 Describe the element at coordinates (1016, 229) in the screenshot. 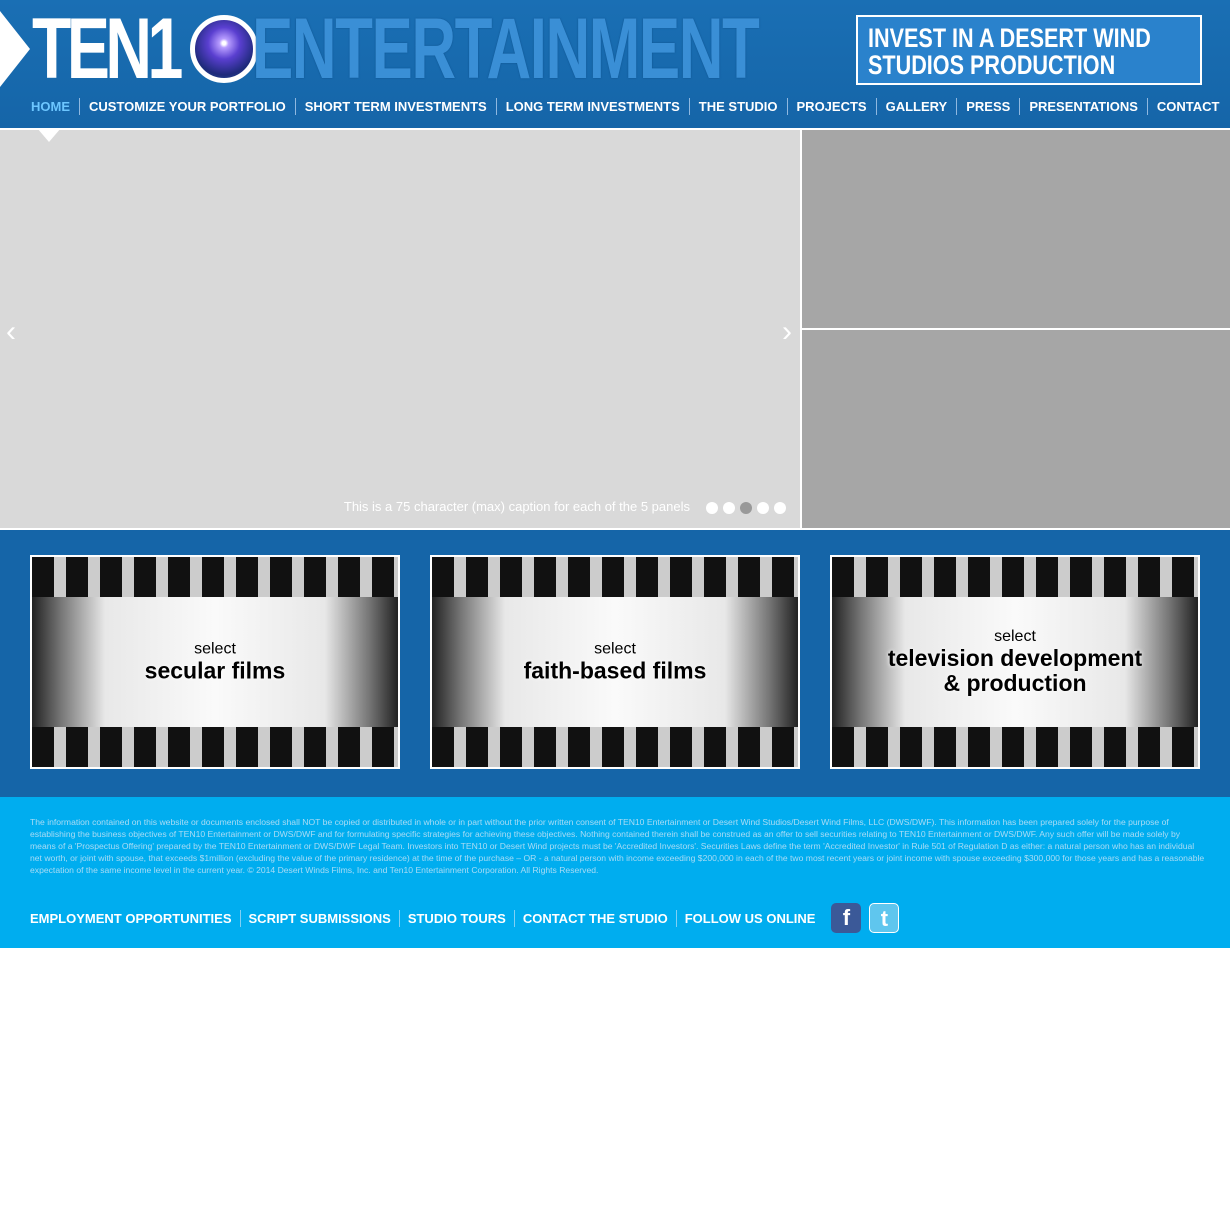

I see `side-panel-top` at that location.